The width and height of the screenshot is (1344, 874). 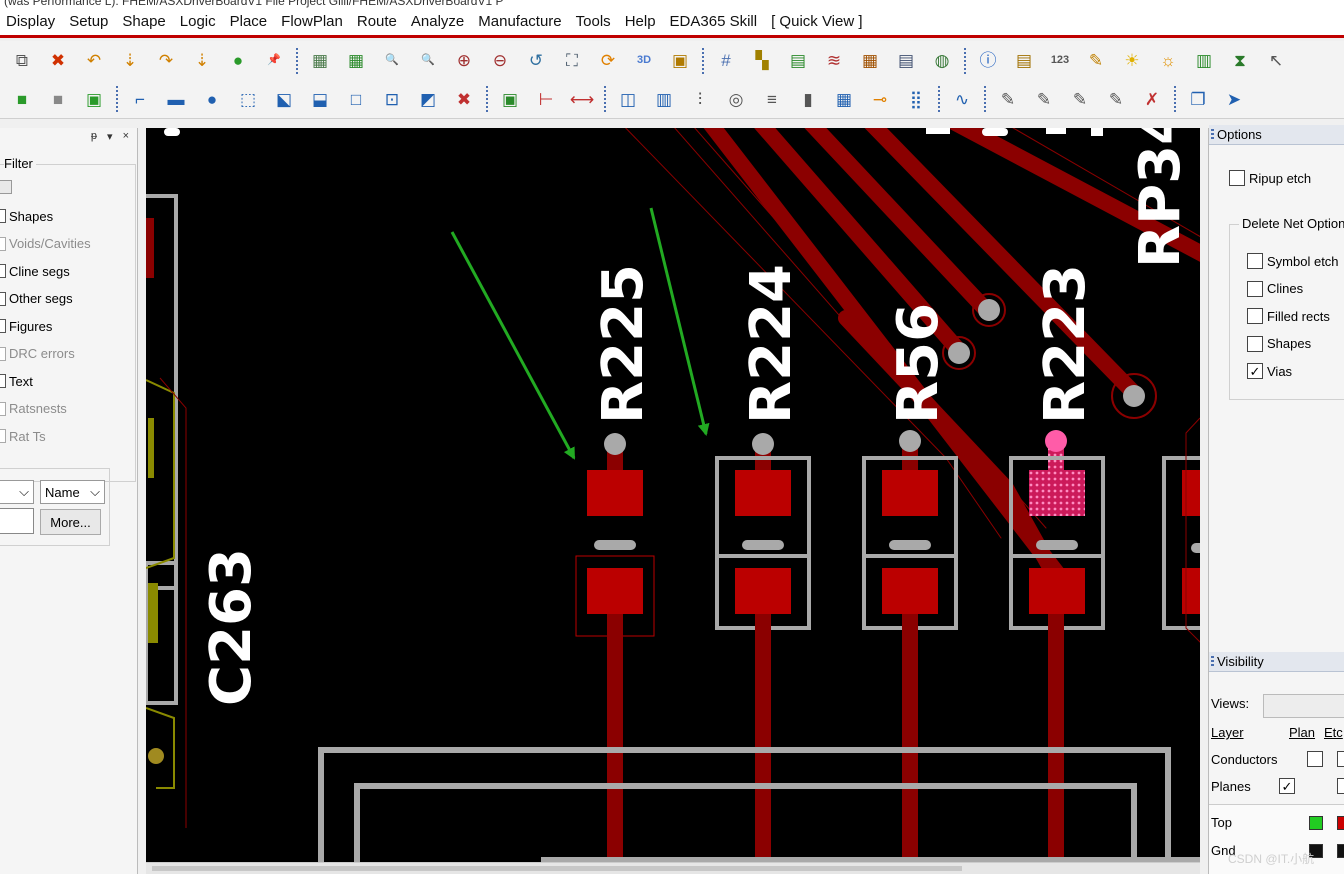 What do you see at coordinates (22, 61) in the screenshot?
I see `copy-icon: ⧉` at bounding box center [22, 61].